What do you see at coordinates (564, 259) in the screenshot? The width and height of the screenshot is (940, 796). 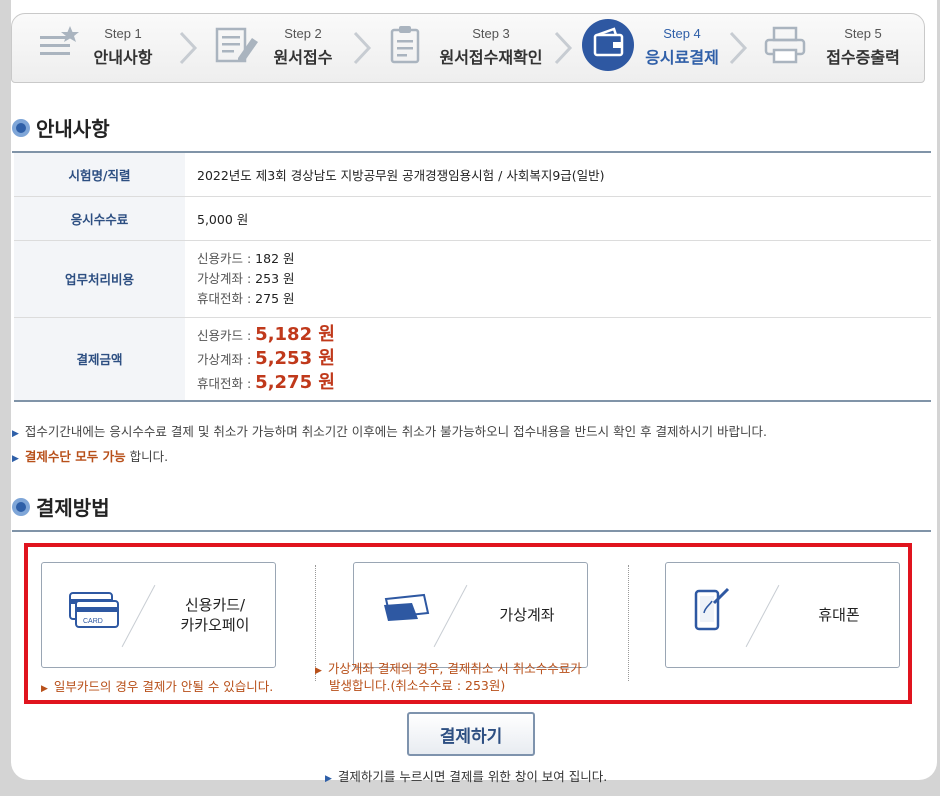 I see `proc-fee-card: 신용카드 : 182 원` at bounding box center [564, 259].